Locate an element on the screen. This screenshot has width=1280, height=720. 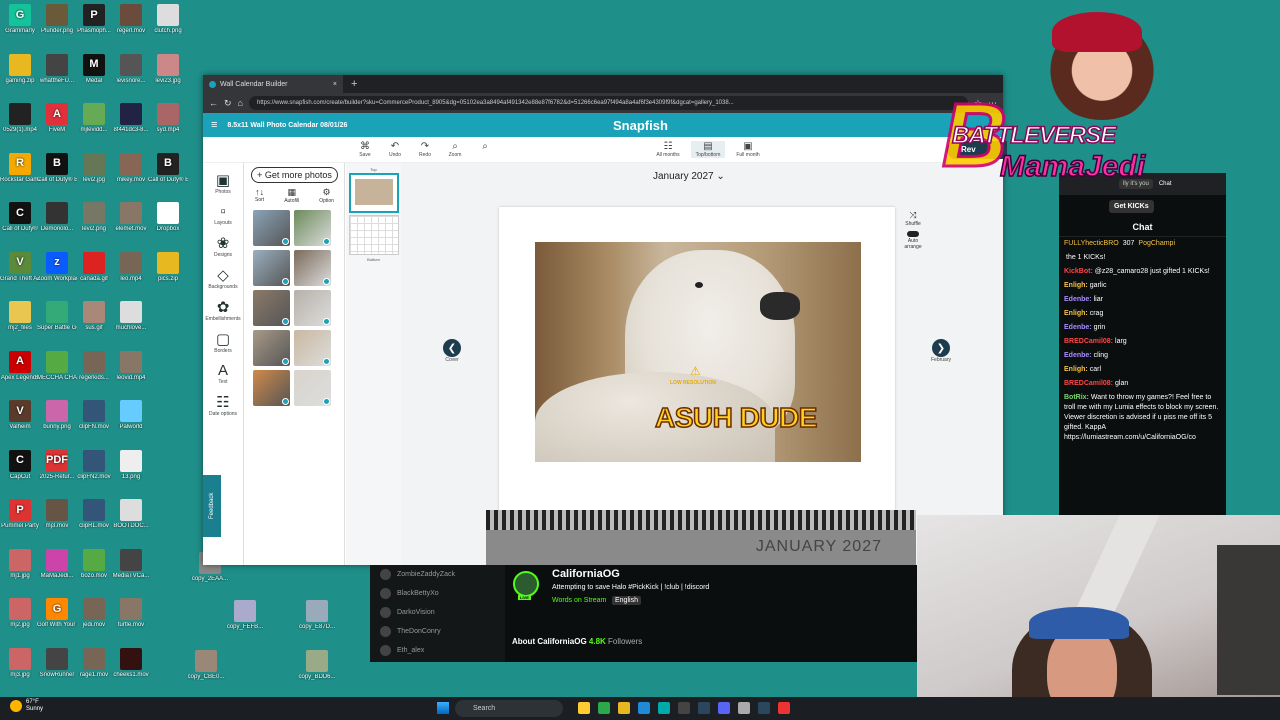
desktop-icon-grammarly: G Grammarly is located at coordinates (20, 19).